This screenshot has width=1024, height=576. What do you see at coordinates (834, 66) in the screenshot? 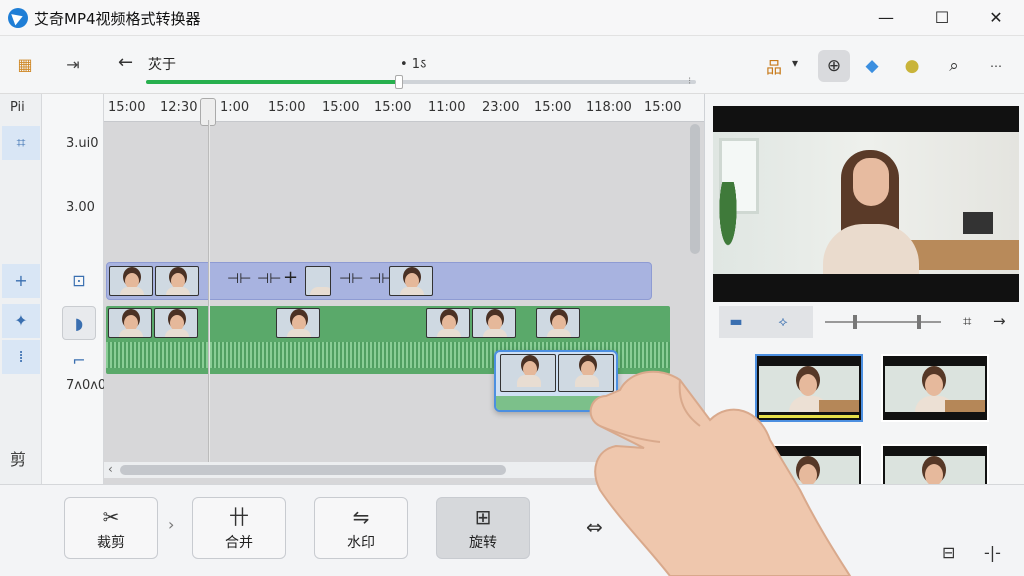
I see `export-tool-button: ⊕` at bounding box center [834, 66].